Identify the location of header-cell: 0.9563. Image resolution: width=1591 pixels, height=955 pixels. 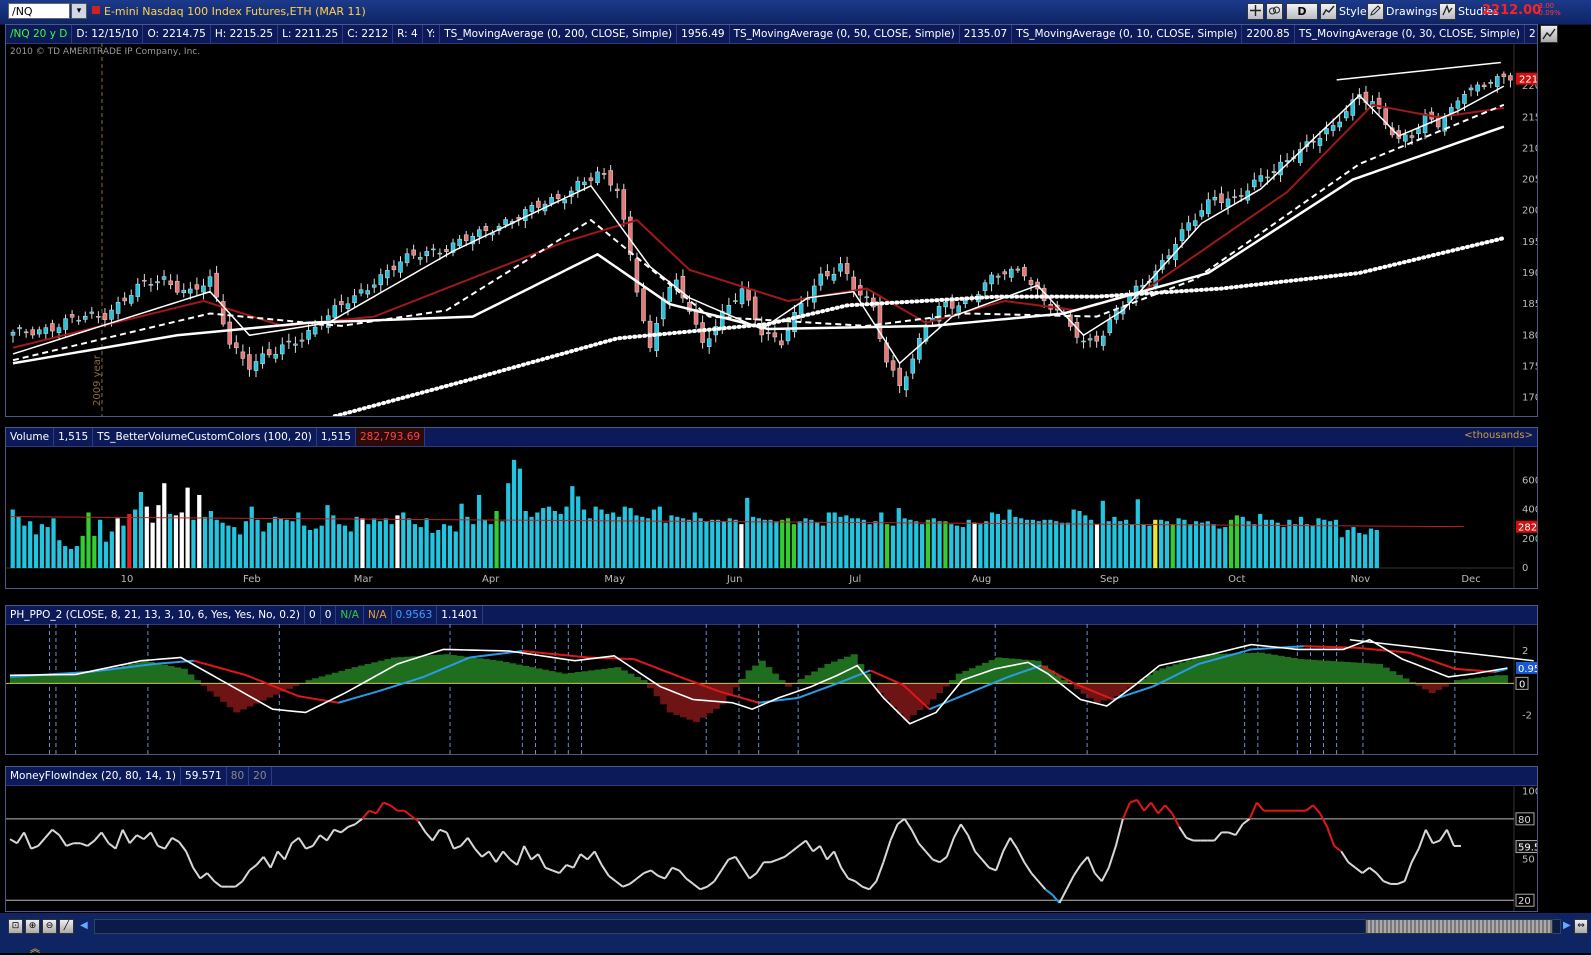
(415, 615).